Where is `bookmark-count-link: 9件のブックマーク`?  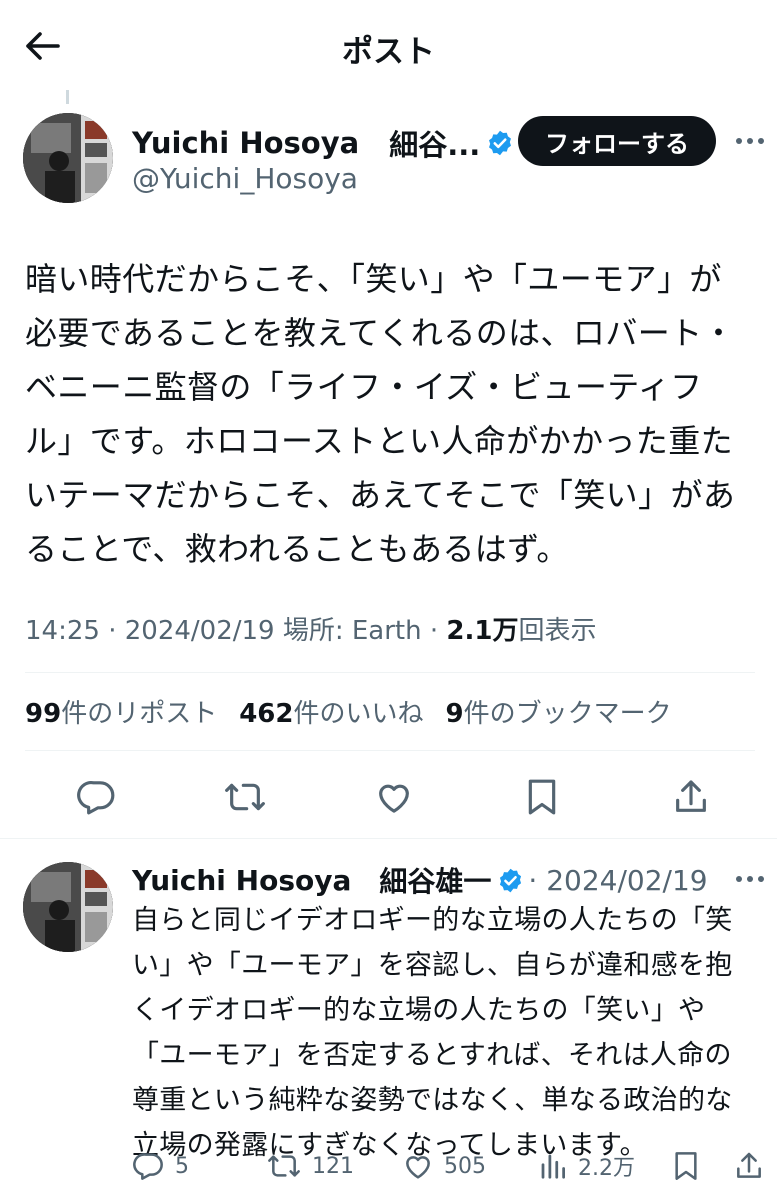 bookmark-count-link: 9件のブックマーク is located at coordinates (559, 711).